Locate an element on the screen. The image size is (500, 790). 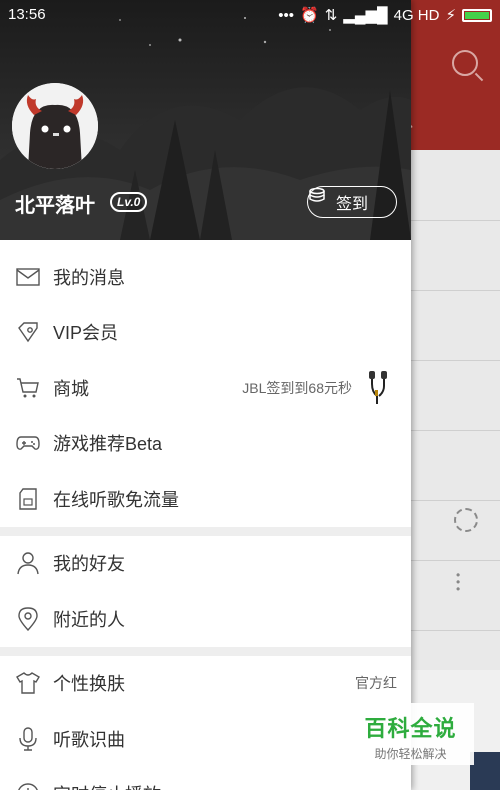
watermark-subtitle: 助你轻松解决 is located at coordinates (410, 754).